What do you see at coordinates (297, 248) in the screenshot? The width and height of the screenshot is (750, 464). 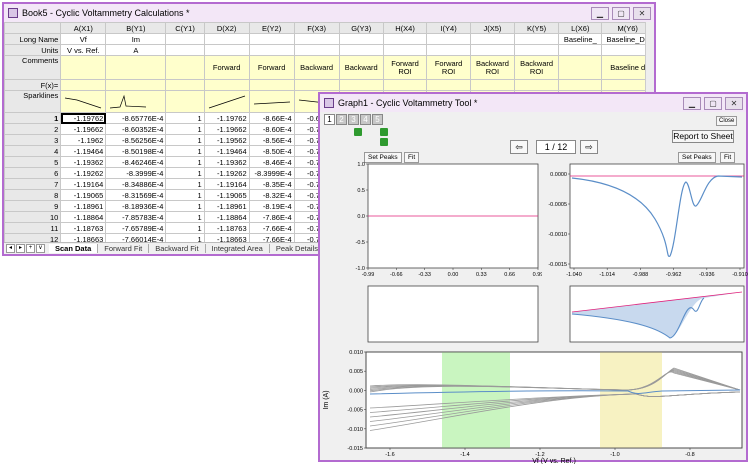 I see `sheet-tab: Peak Details` at bounding box center [297, 248].